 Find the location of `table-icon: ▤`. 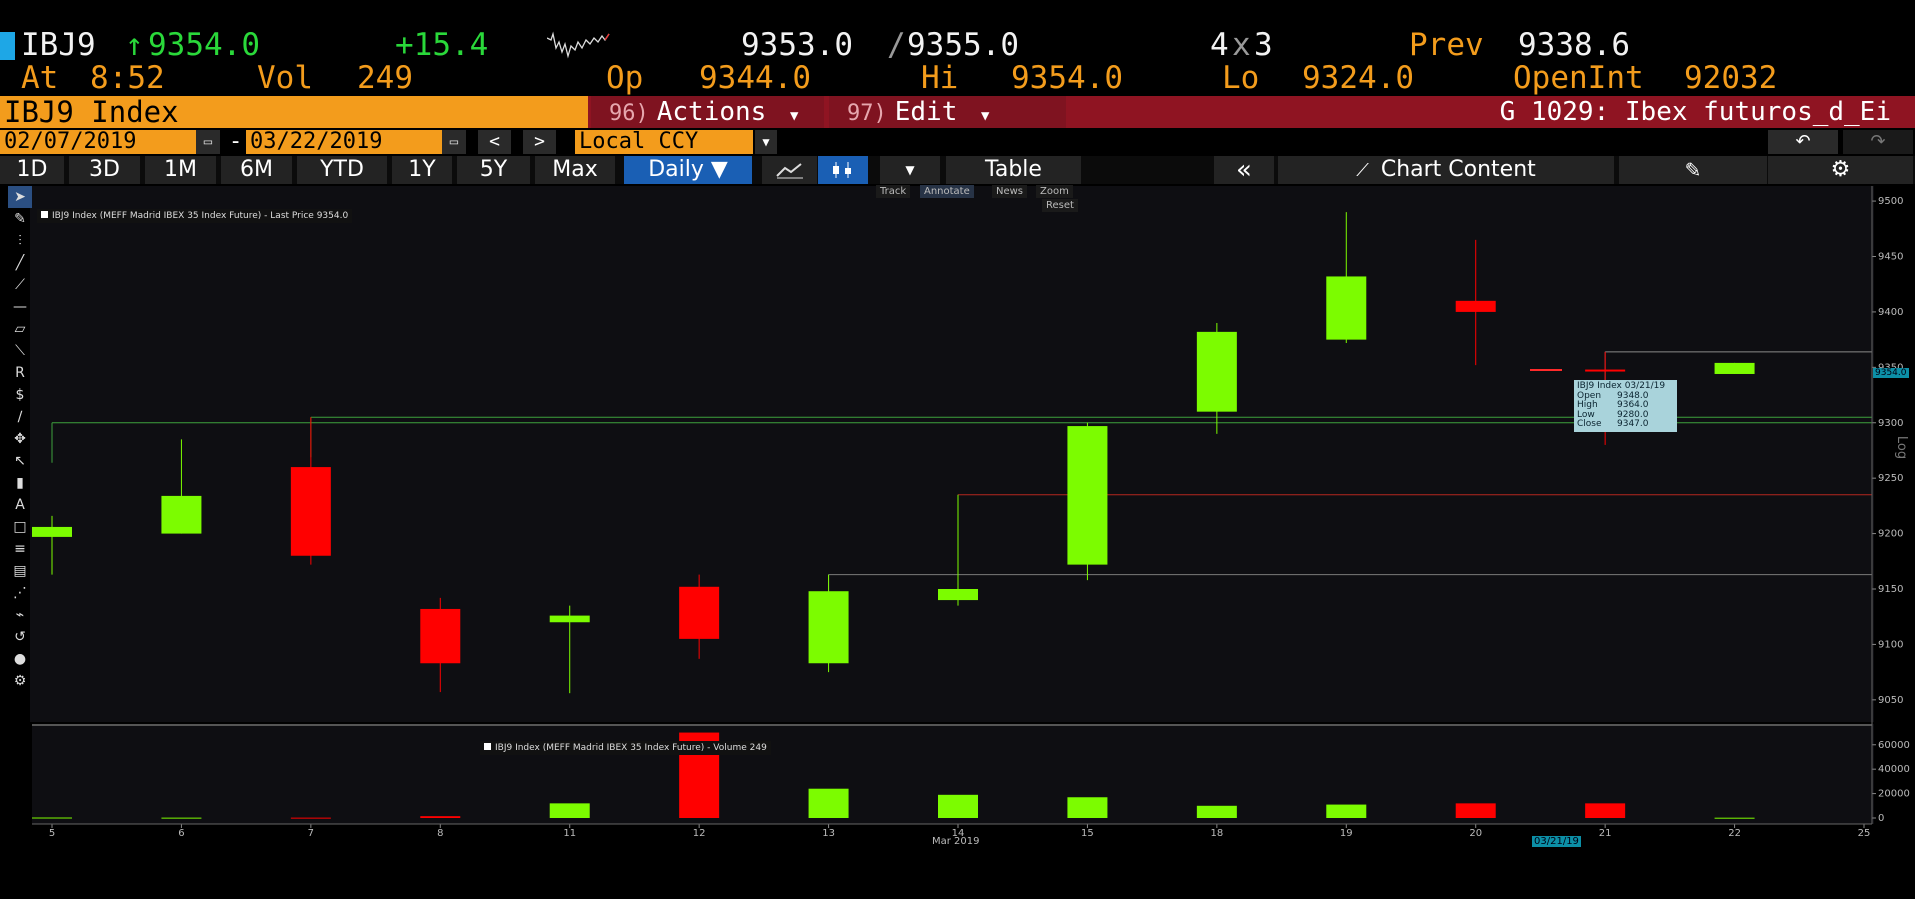

table-icon: ▤ is located at coordinates (20, 571).